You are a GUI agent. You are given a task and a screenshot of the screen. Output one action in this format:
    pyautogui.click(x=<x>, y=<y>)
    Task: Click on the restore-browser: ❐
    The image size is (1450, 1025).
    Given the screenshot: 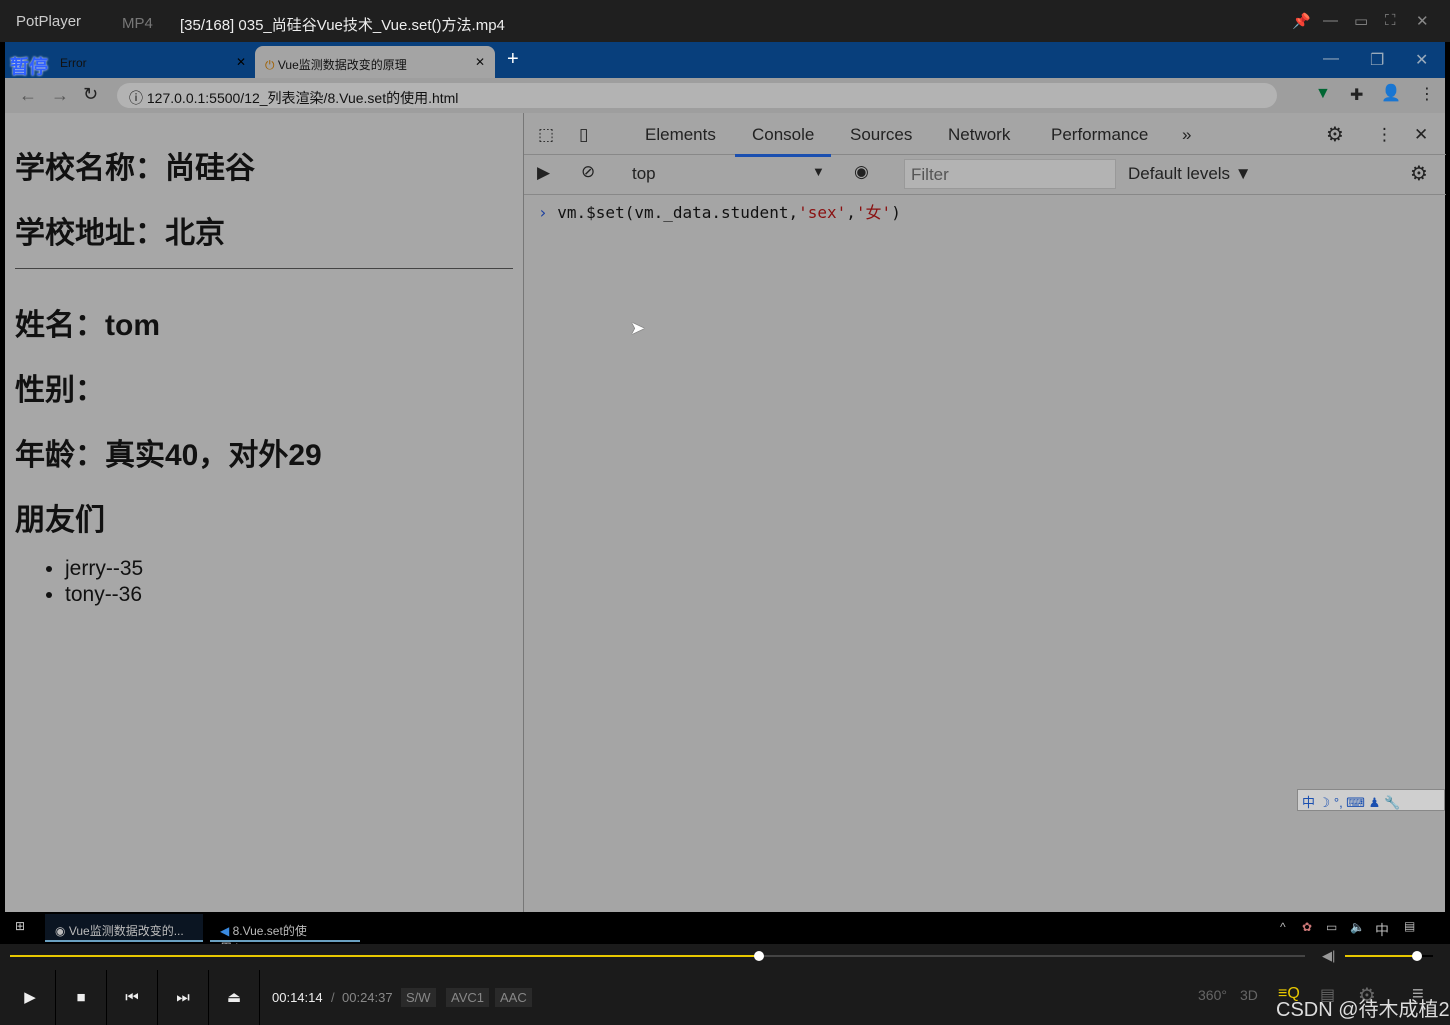 What is the action you would take?
    pyautogui.click(x=1377, y=60)
    